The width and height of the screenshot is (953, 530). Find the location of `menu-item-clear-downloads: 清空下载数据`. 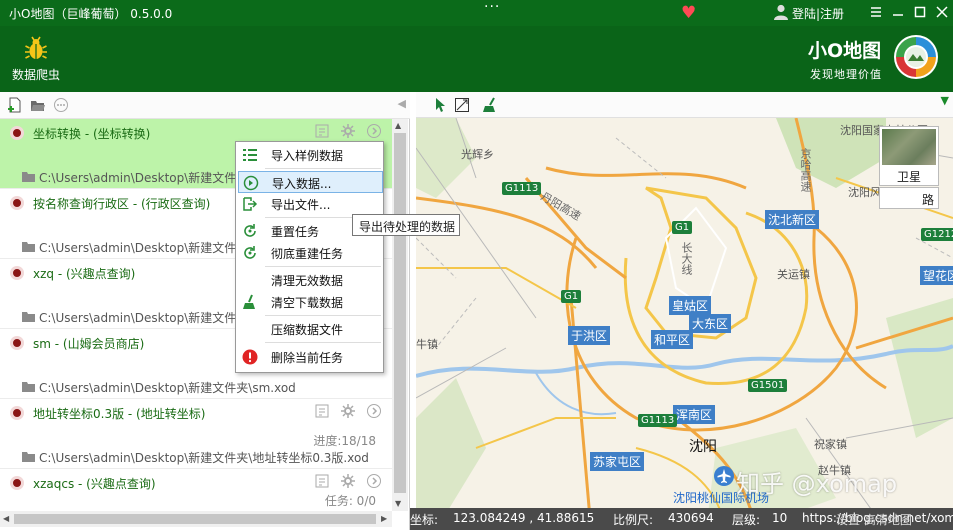

menu-item-clear-downloads: 清空下载数据 is located at coordinates (310, 302).